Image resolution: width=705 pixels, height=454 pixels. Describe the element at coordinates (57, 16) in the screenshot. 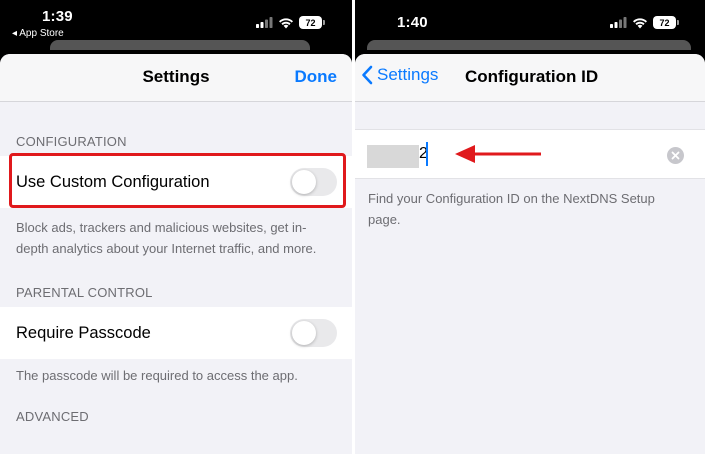

I see `status-time: 1:39` at that location.